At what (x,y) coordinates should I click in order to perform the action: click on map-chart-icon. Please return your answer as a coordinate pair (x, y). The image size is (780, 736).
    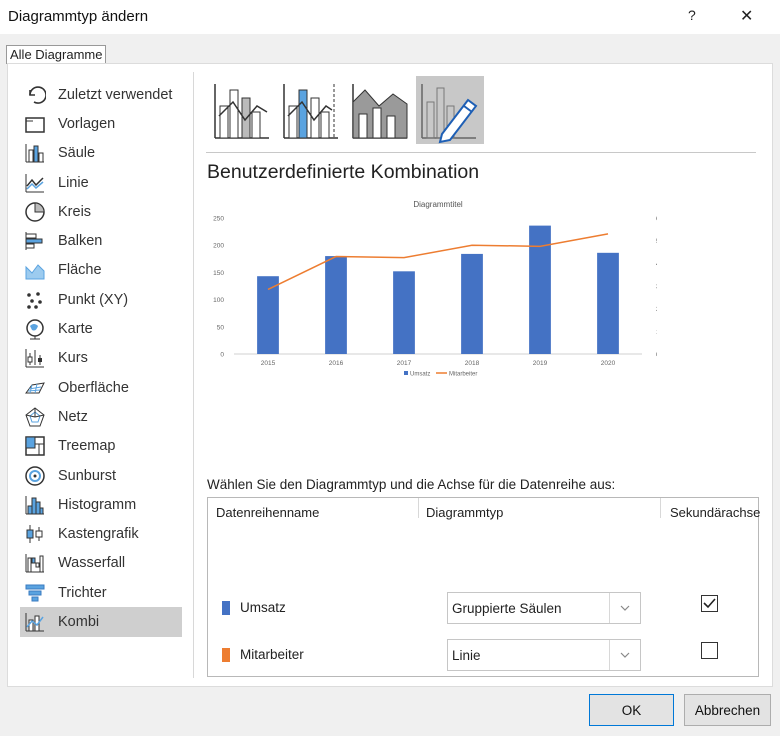
    Looking at the image, I should click on (35, 329).